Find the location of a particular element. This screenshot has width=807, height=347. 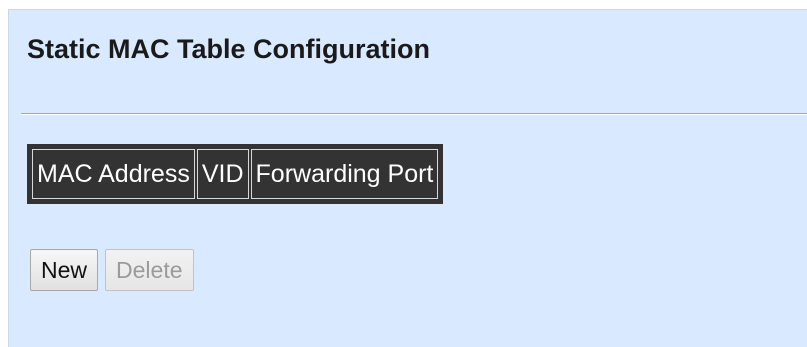

title-divider is located at coordinates (414, 114).